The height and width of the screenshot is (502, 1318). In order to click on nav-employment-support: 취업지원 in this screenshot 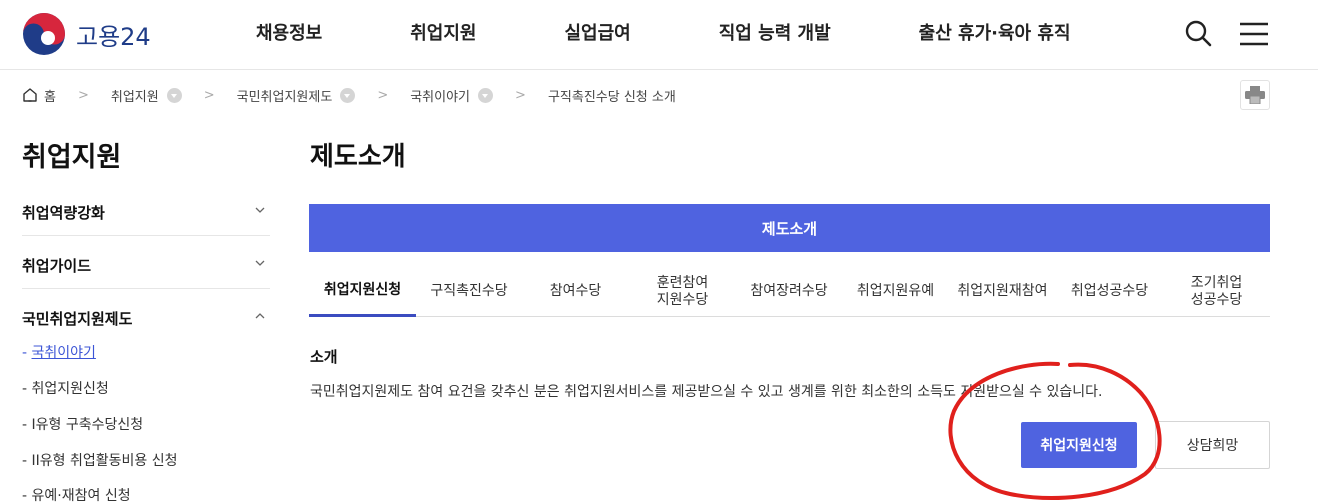, I will do `click(443, 34)`.